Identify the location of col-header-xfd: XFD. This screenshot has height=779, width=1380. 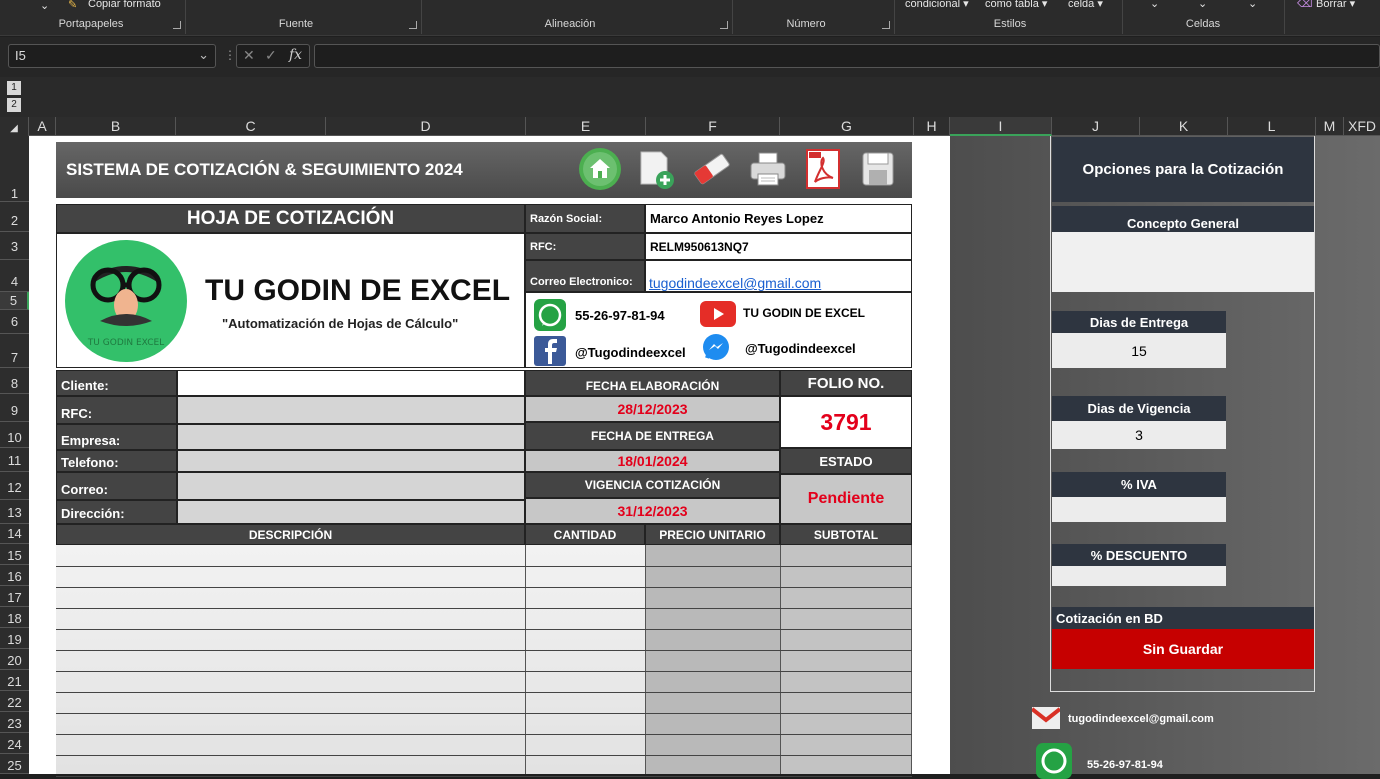
(1362, 126).